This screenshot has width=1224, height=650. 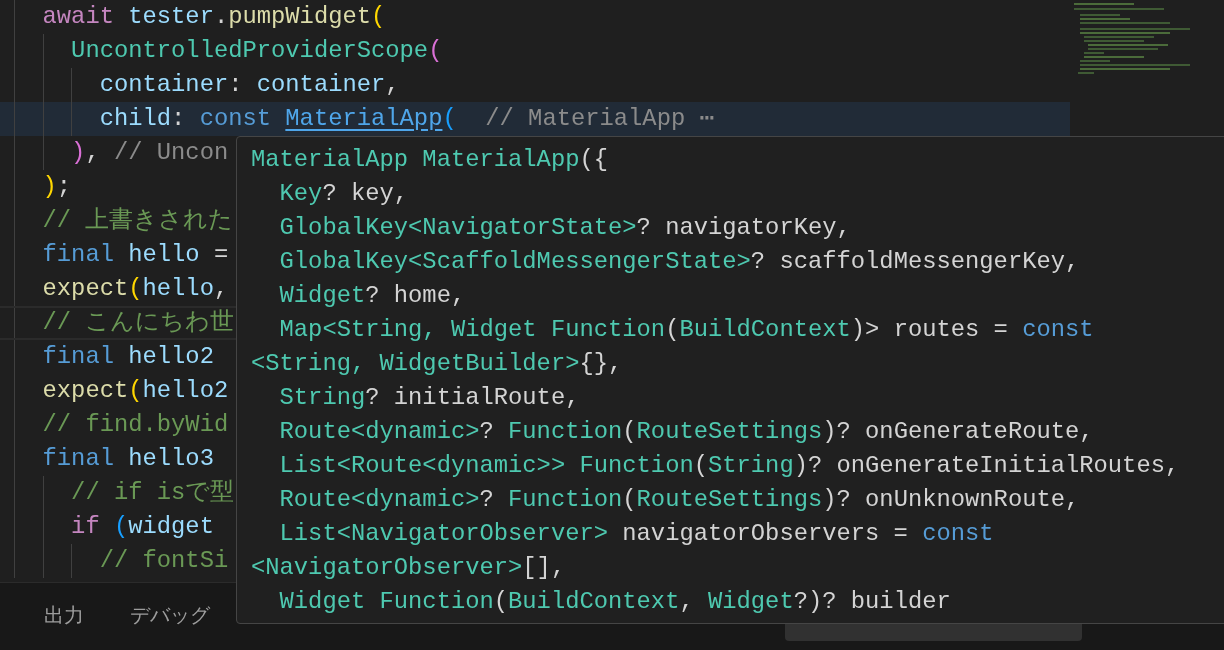 I want to click on signature-line: List<Route<dynamic>> Function(String)? onGenerateInitialRoutes,, so click(x=729, y=466).